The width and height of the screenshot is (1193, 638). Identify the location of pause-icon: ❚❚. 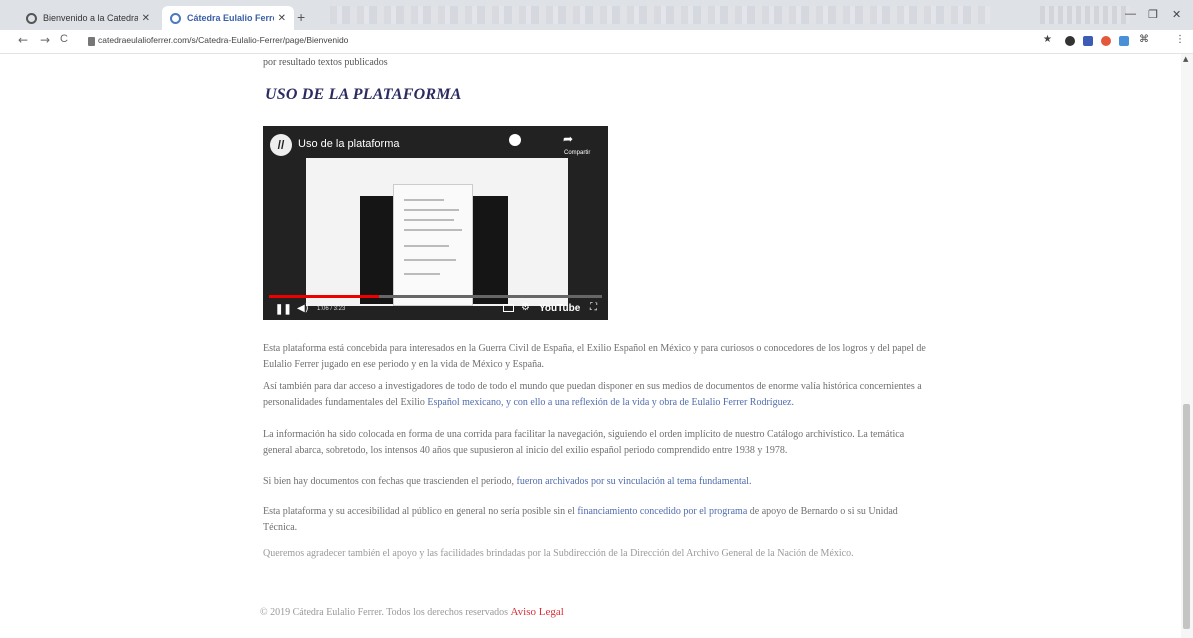
(283, 309).